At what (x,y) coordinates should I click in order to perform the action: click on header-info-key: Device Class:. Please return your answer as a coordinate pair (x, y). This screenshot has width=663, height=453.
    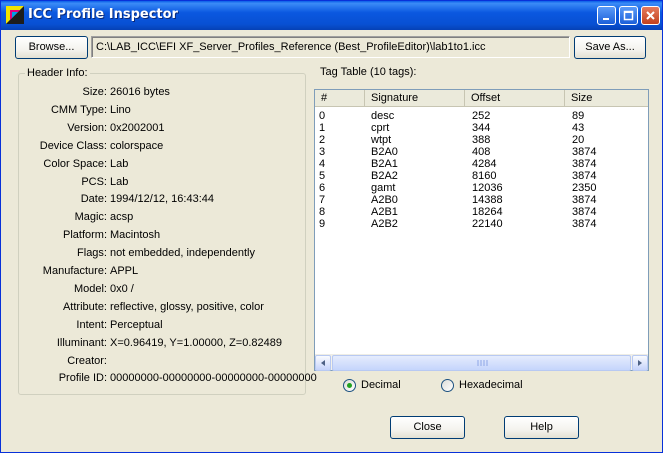
    Looking at the image, I should click on (73, 145).